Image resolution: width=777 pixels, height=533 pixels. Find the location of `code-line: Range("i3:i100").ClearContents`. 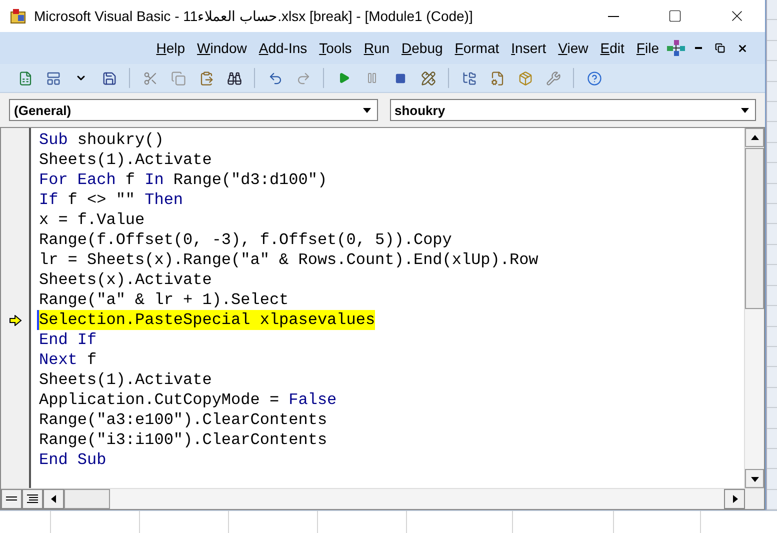

code-line: Range("i3:i100").ClearContents is located at coordinates (183, 440).